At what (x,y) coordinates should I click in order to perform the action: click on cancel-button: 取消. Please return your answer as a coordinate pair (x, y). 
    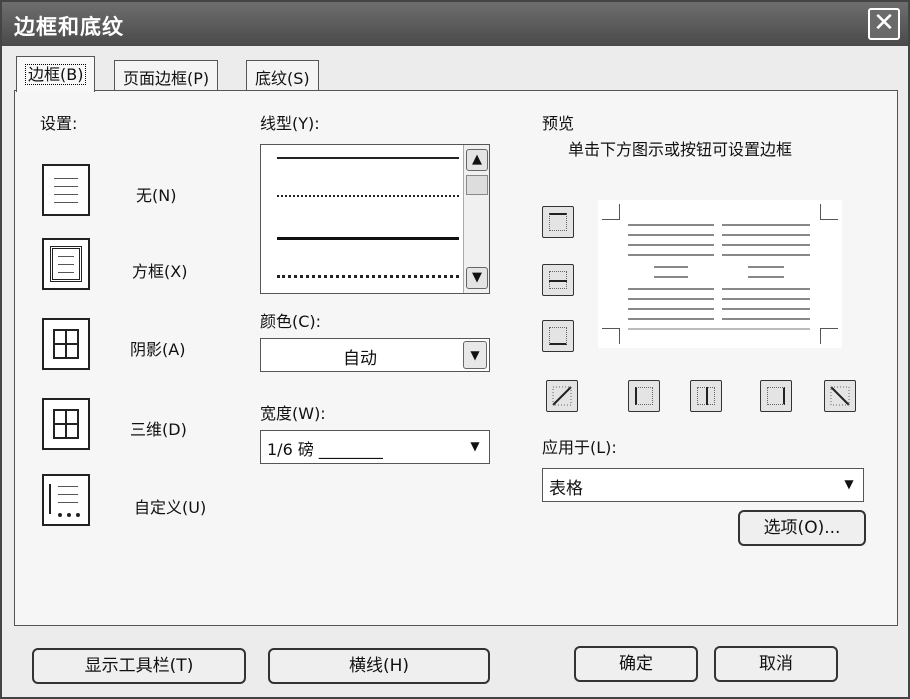
    Looking at the image, I should click on (776, 664).